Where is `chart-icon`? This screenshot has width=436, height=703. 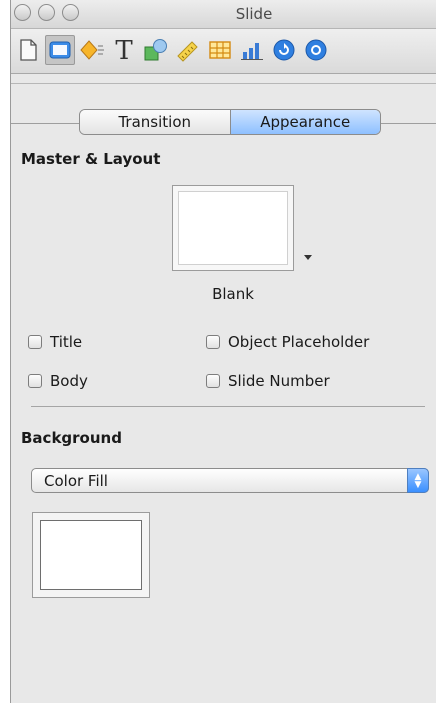 chart-icon is located at coordinates (252, 51).